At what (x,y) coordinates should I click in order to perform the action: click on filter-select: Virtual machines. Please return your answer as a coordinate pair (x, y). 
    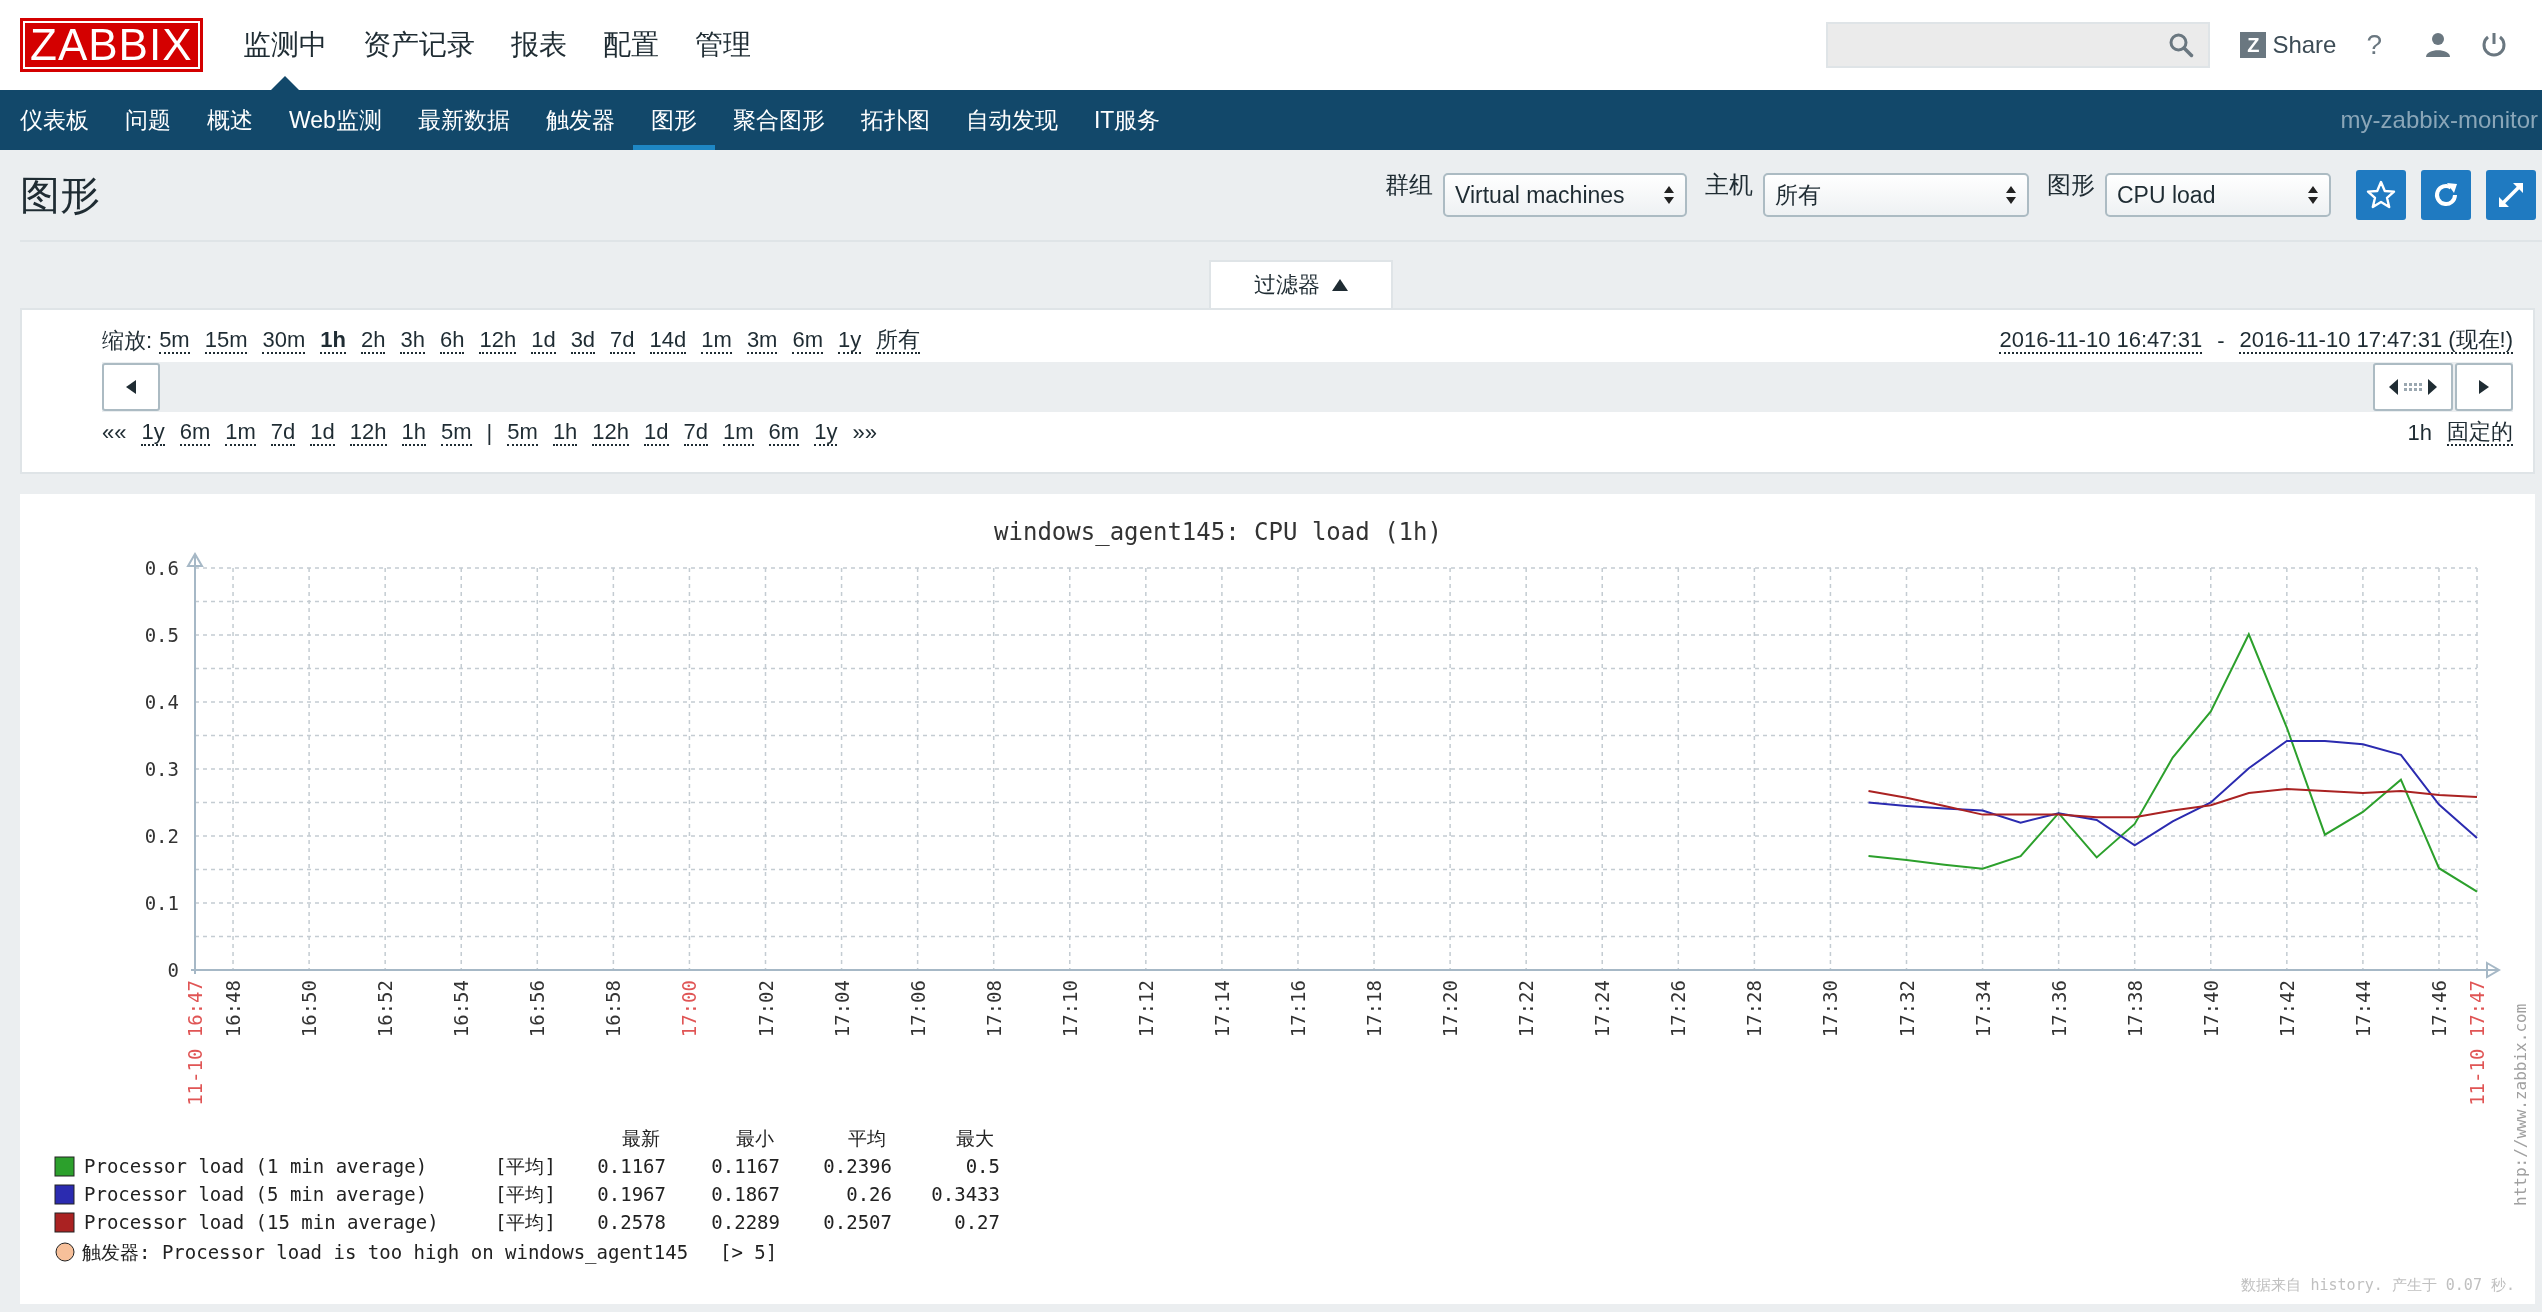
    Looking at the image, I should click on (1565, 195).